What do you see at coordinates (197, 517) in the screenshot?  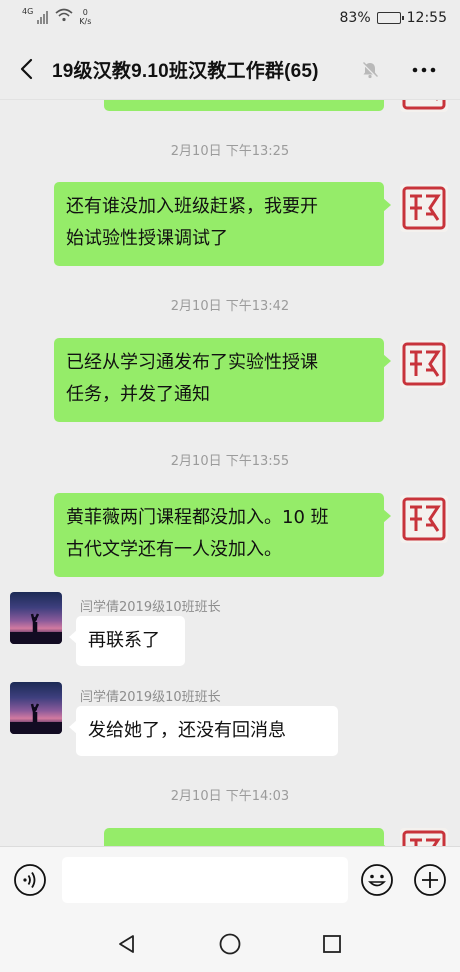 I see `message-line: 黄菲薇两门课程都没加入。10 班` at bounding box center [197, 517].